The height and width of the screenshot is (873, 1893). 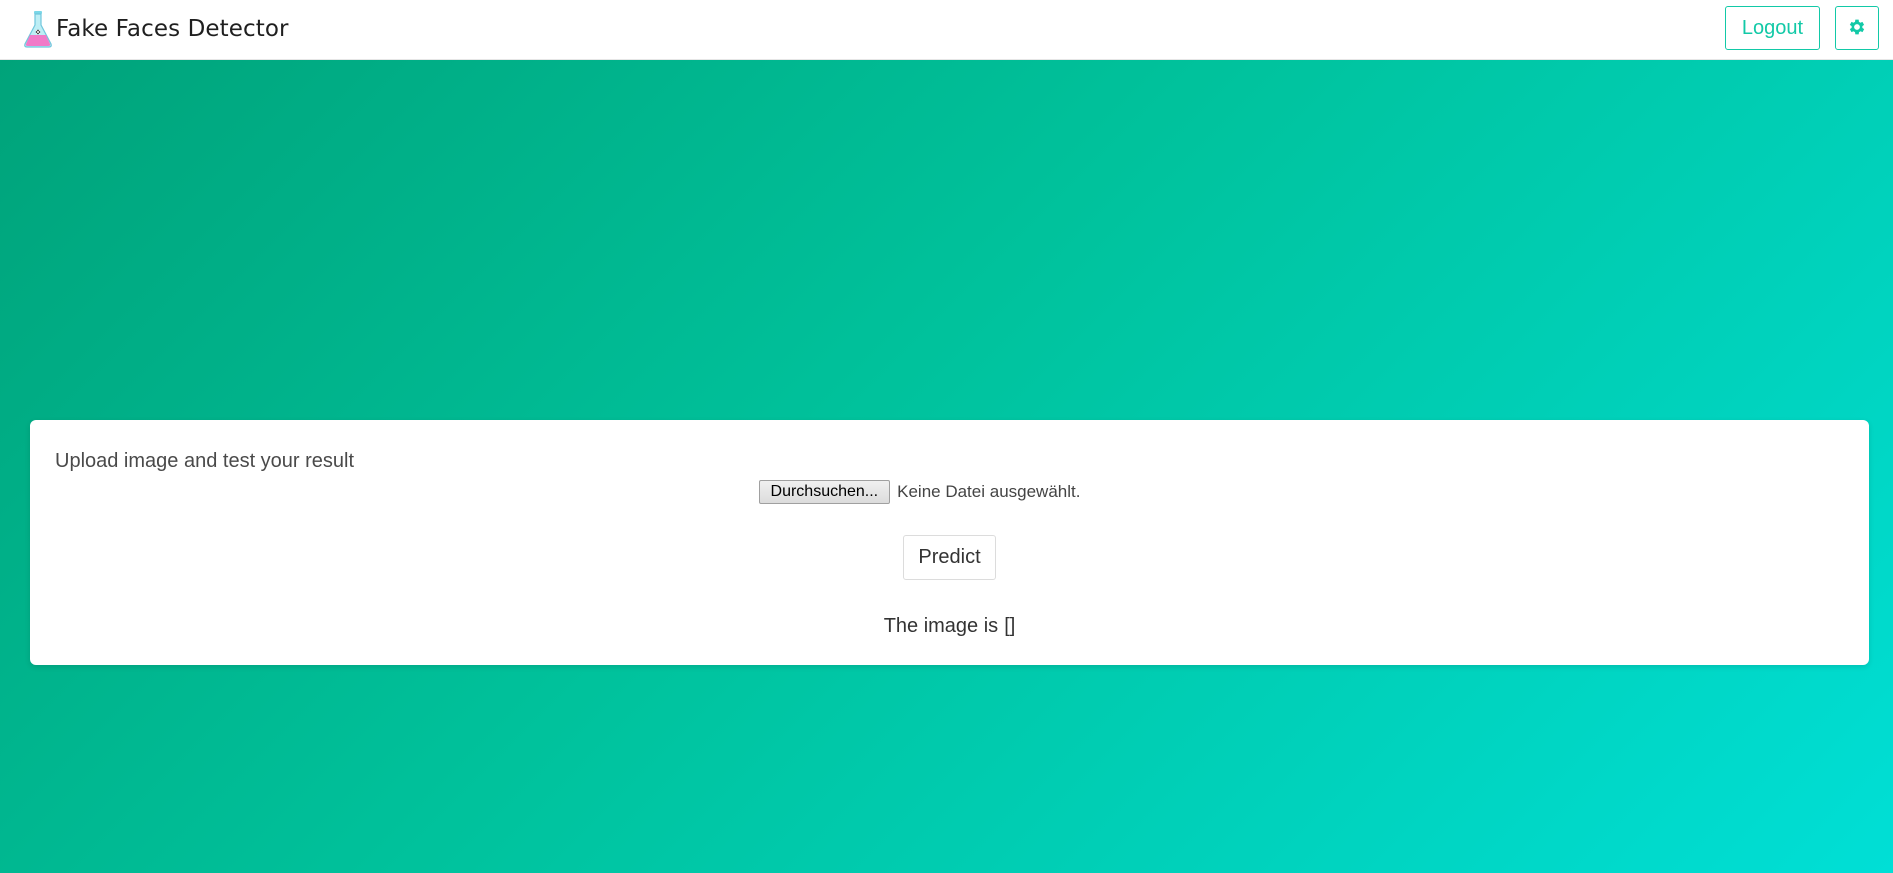 What do you see at coordinates (172, 29) in the screenshot?
I see `app-title: Fake Faces Detector` at bounding box center [172, 29].